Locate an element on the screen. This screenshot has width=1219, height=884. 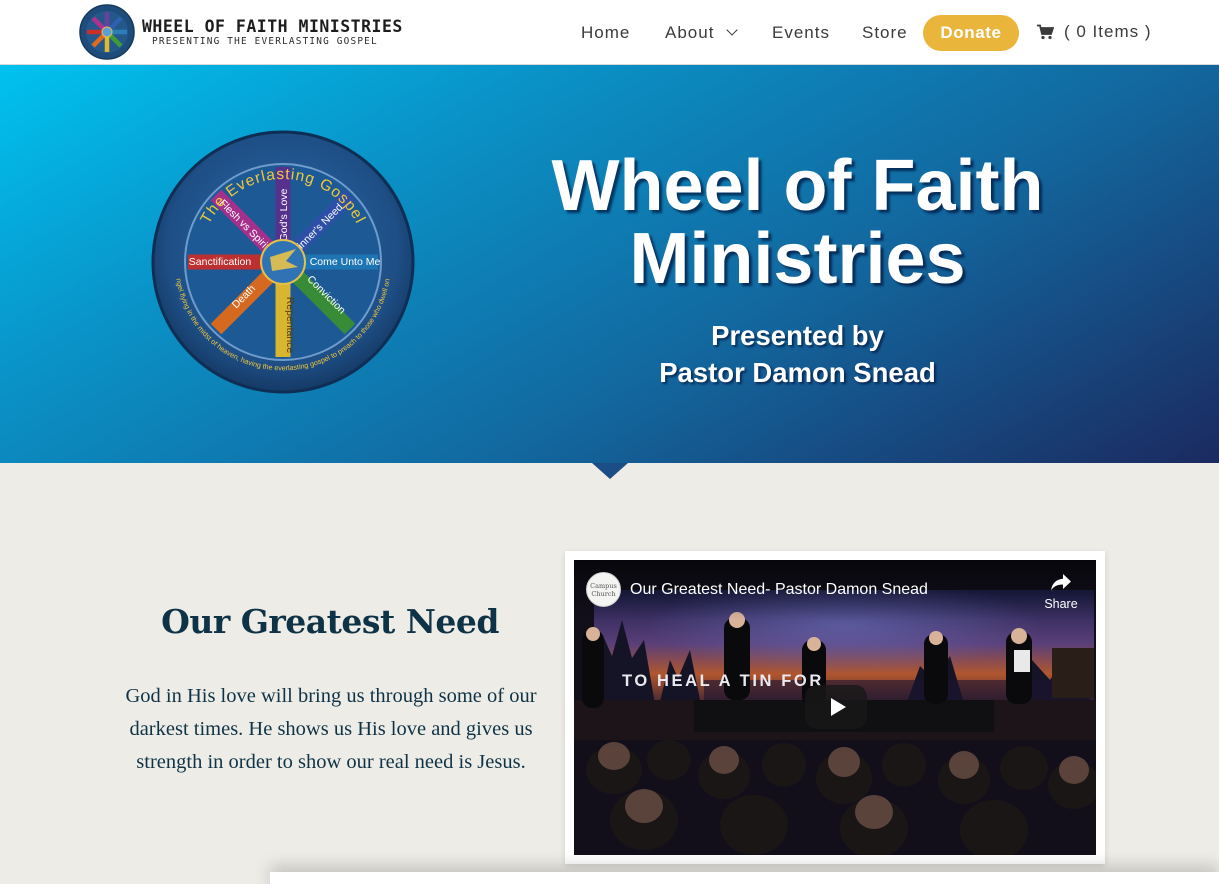
shopping-cart-icon is located at coordinates (1045, 32).